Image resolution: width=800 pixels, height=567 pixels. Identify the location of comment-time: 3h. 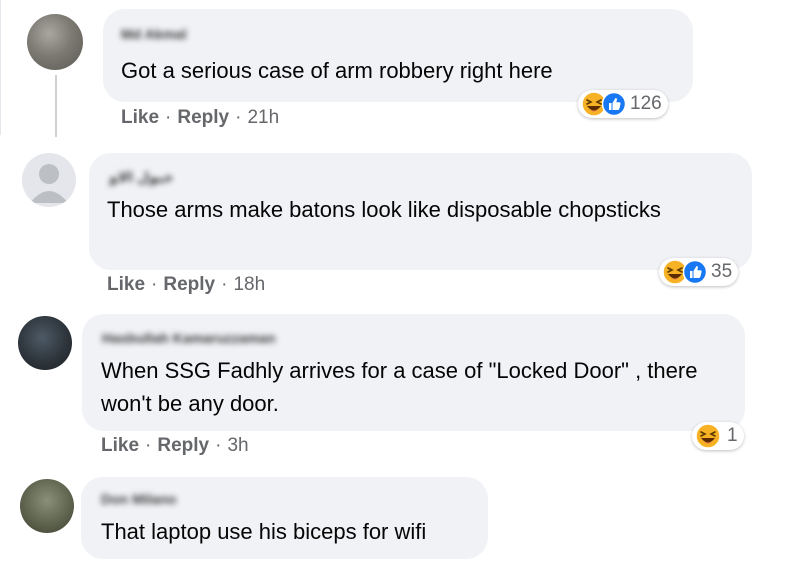
(237, 445).